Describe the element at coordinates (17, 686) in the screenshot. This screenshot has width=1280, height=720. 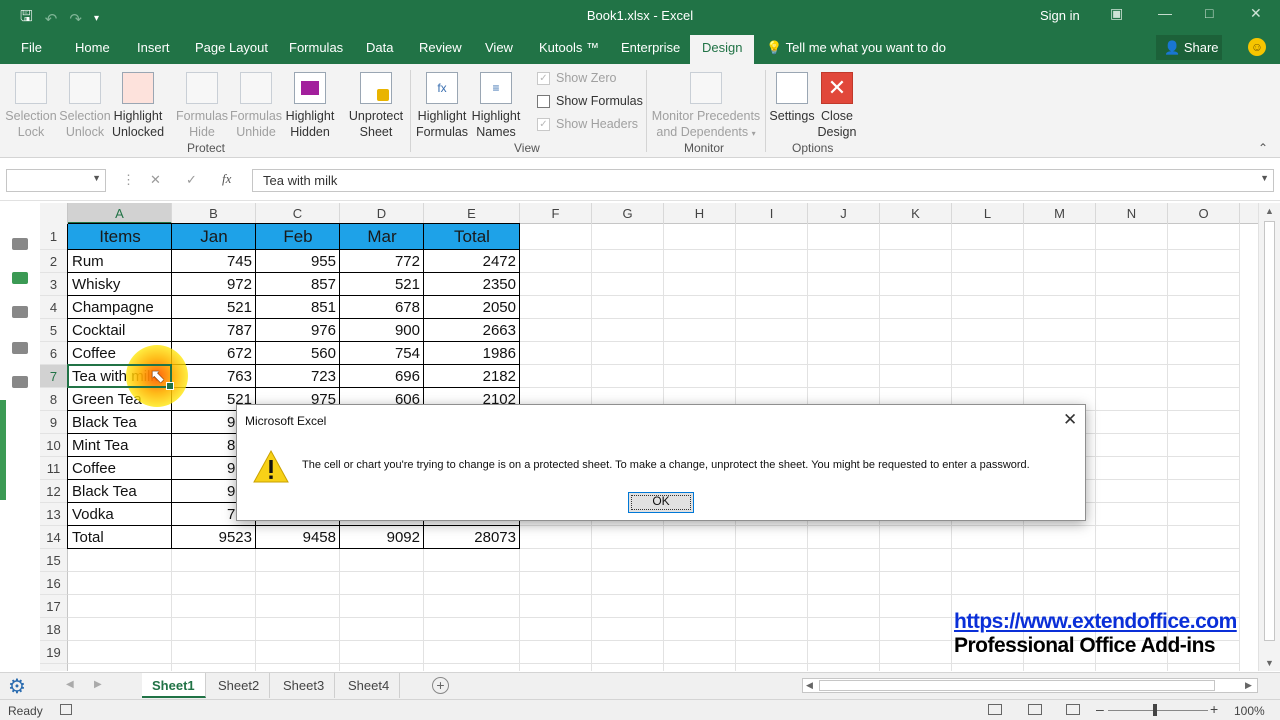
I see `gear-icon: ⚙` at that location.